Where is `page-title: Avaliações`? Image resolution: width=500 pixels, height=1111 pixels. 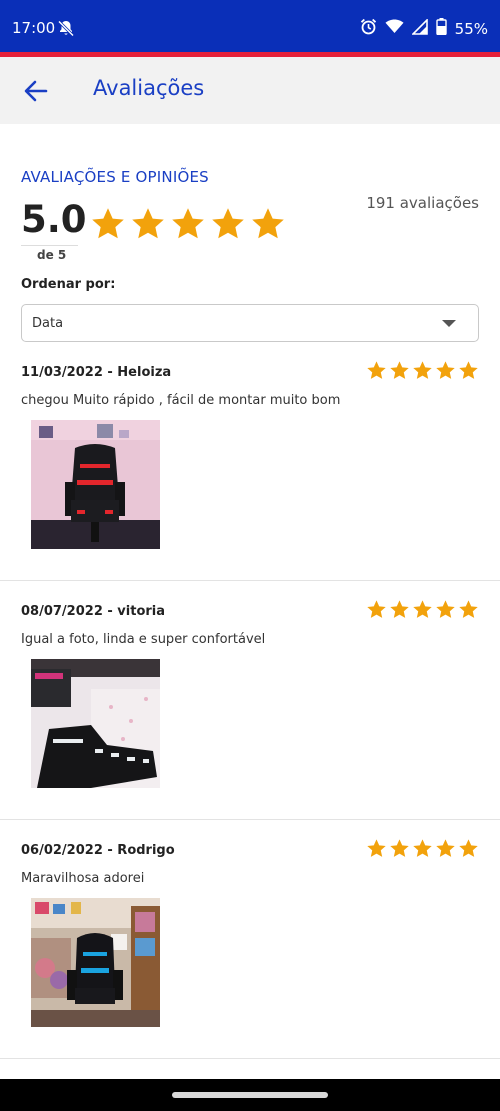
page-title: Avaliações is located at coordinates (149, 88).